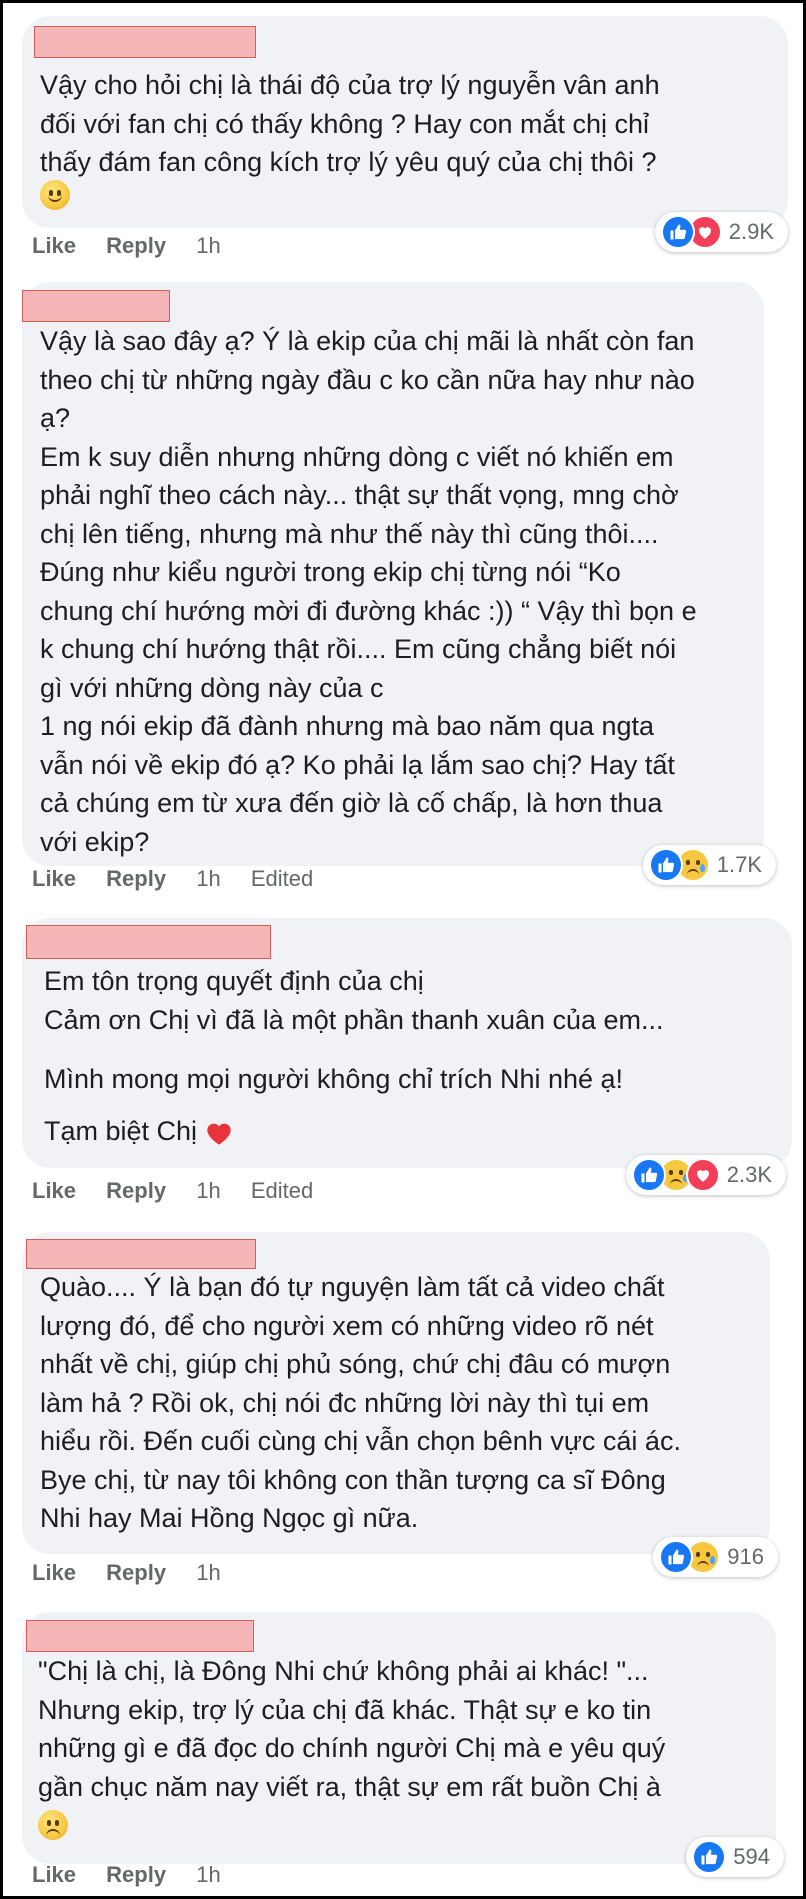  Describe the element at coordinates (121, 1131) in the screenshot. I see `comment-text-span: Tạm biệt Chị` at that location.